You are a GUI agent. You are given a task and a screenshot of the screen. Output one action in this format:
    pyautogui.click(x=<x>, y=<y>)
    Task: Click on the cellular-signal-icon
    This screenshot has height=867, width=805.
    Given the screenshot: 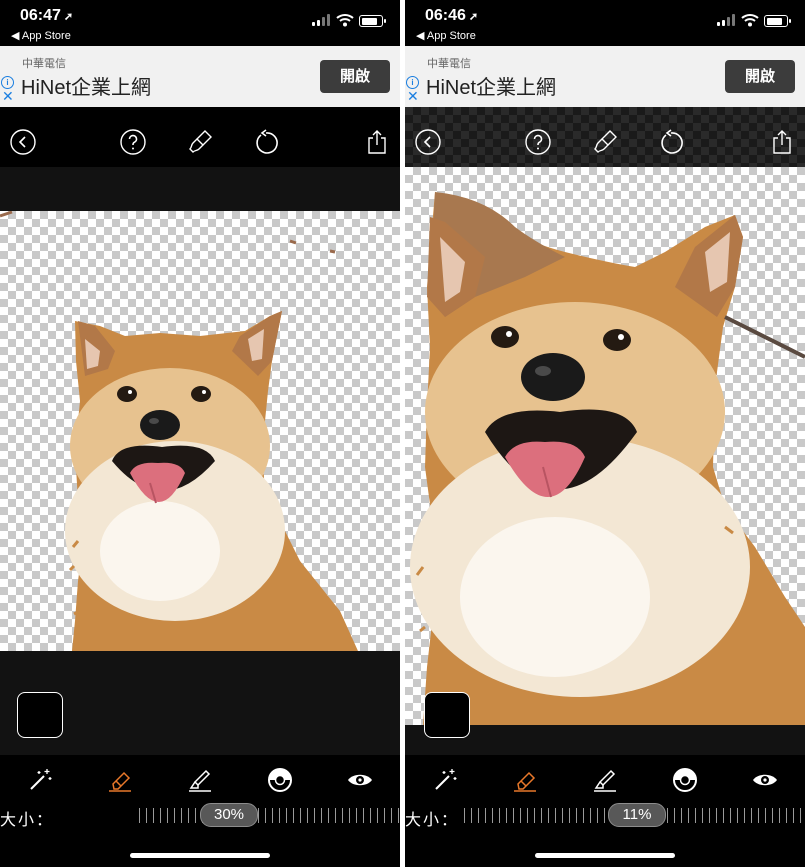 What is the action you would take?
    pyautogui.click(x=727, y=20)
    